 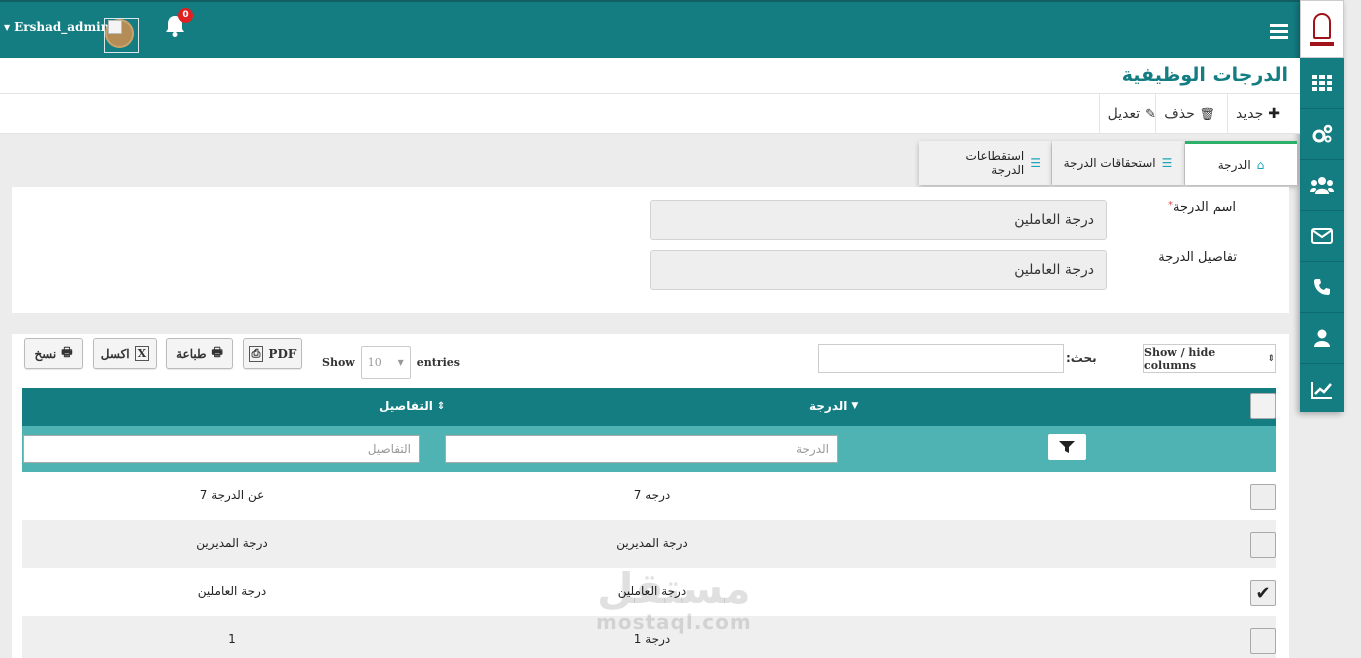 I want to click on grade-details-field: درجة العاملين, so click(x=878, y=270).